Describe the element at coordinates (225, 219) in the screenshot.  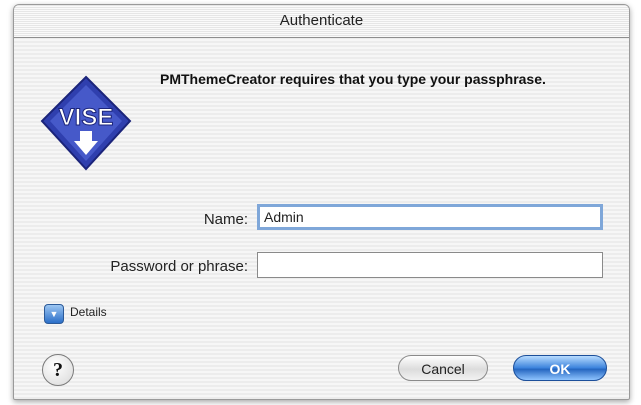
I see `name-label: Name:` at that location.